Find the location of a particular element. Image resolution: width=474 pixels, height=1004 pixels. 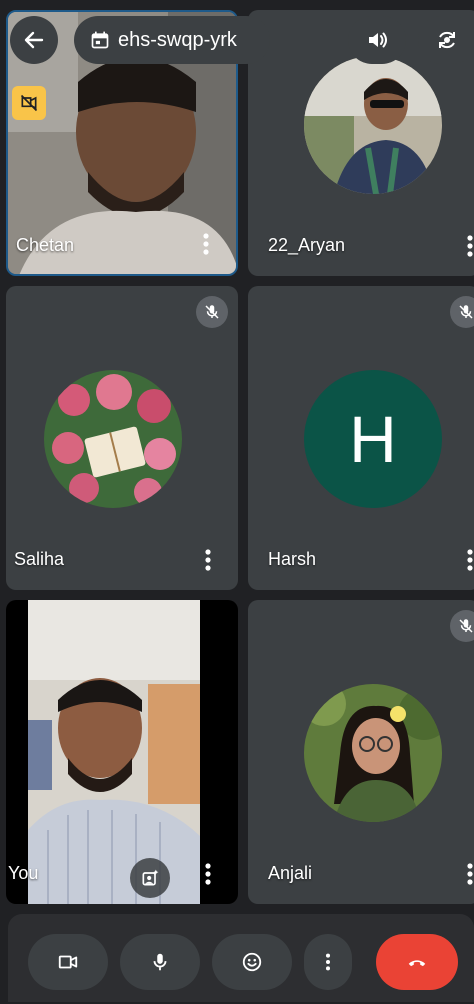

avatar-initial: H is located at coordinates (373, 439).